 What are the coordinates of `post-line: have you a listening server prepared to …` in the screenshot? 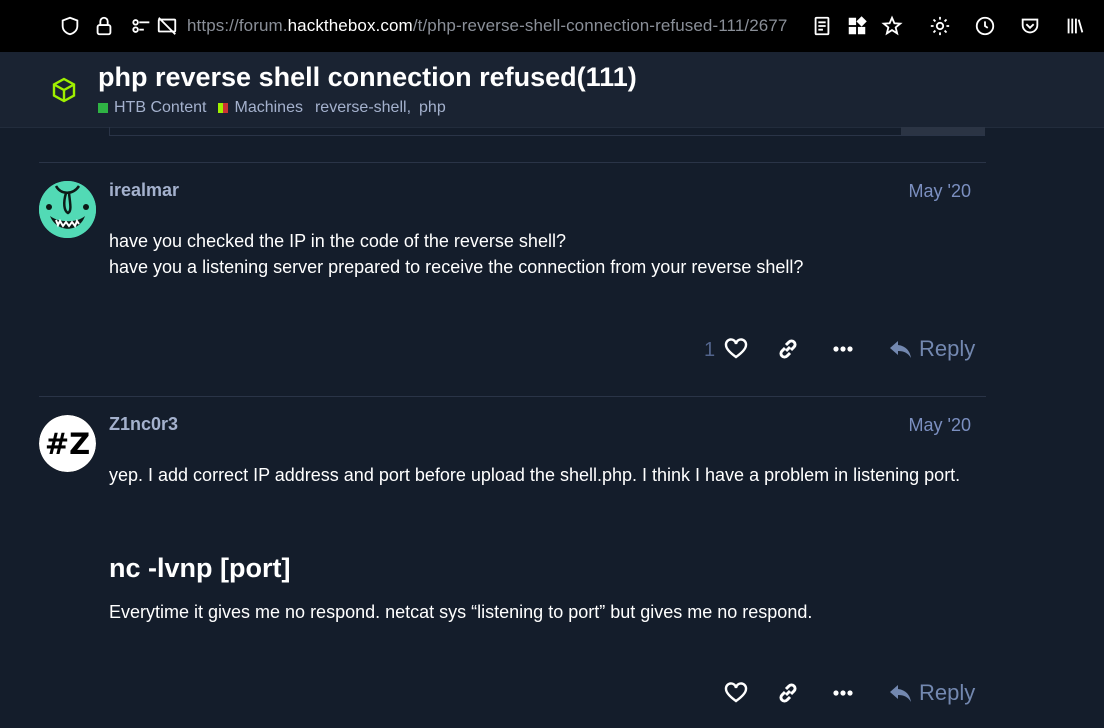 It's located at (456, 267).